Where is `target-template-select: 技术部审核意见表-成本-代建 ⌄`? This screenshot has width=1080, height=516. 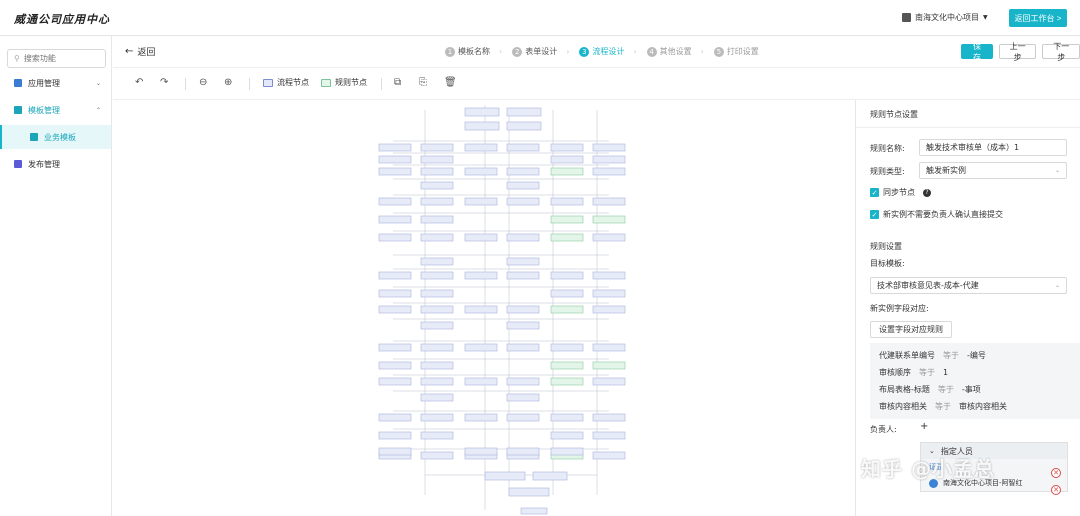 target-template-select: 技术部审核意见表-成本-代建 ⌄ is located at coordinates (968, 285).